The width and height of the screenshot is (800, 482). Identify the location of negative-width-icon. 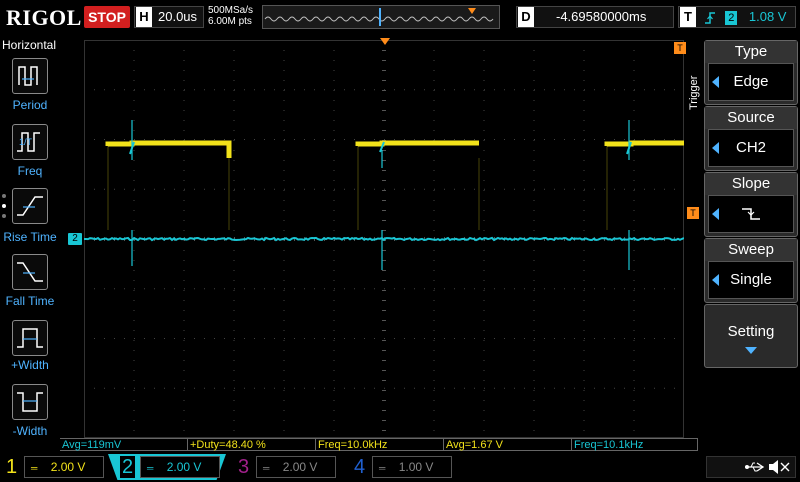
(30, 402).